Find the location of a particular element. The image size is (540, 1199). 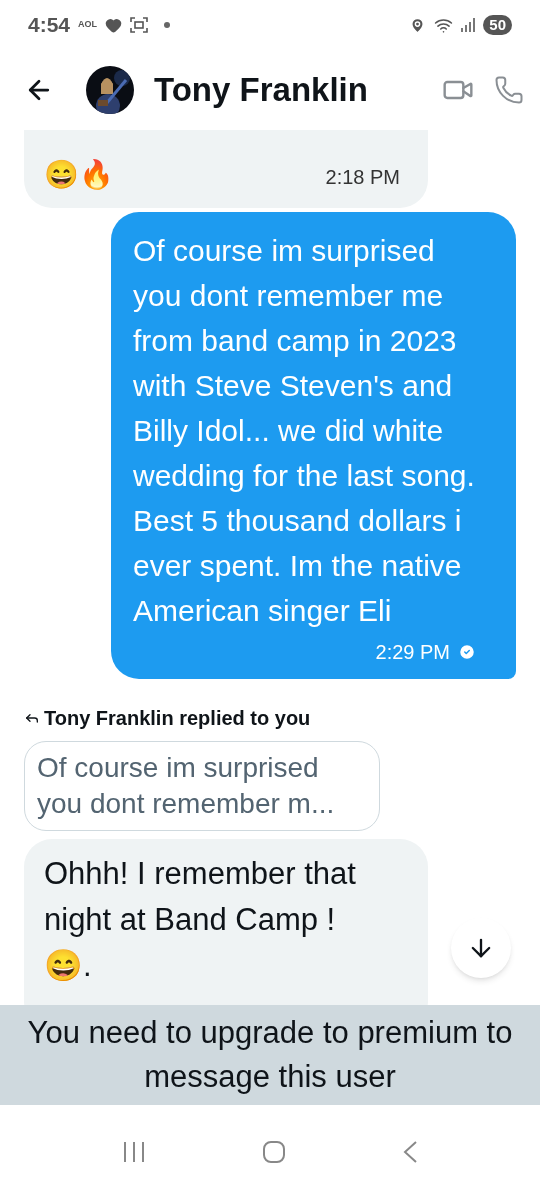

message-time: 2:18 PM is located at coordinates (362, 177).